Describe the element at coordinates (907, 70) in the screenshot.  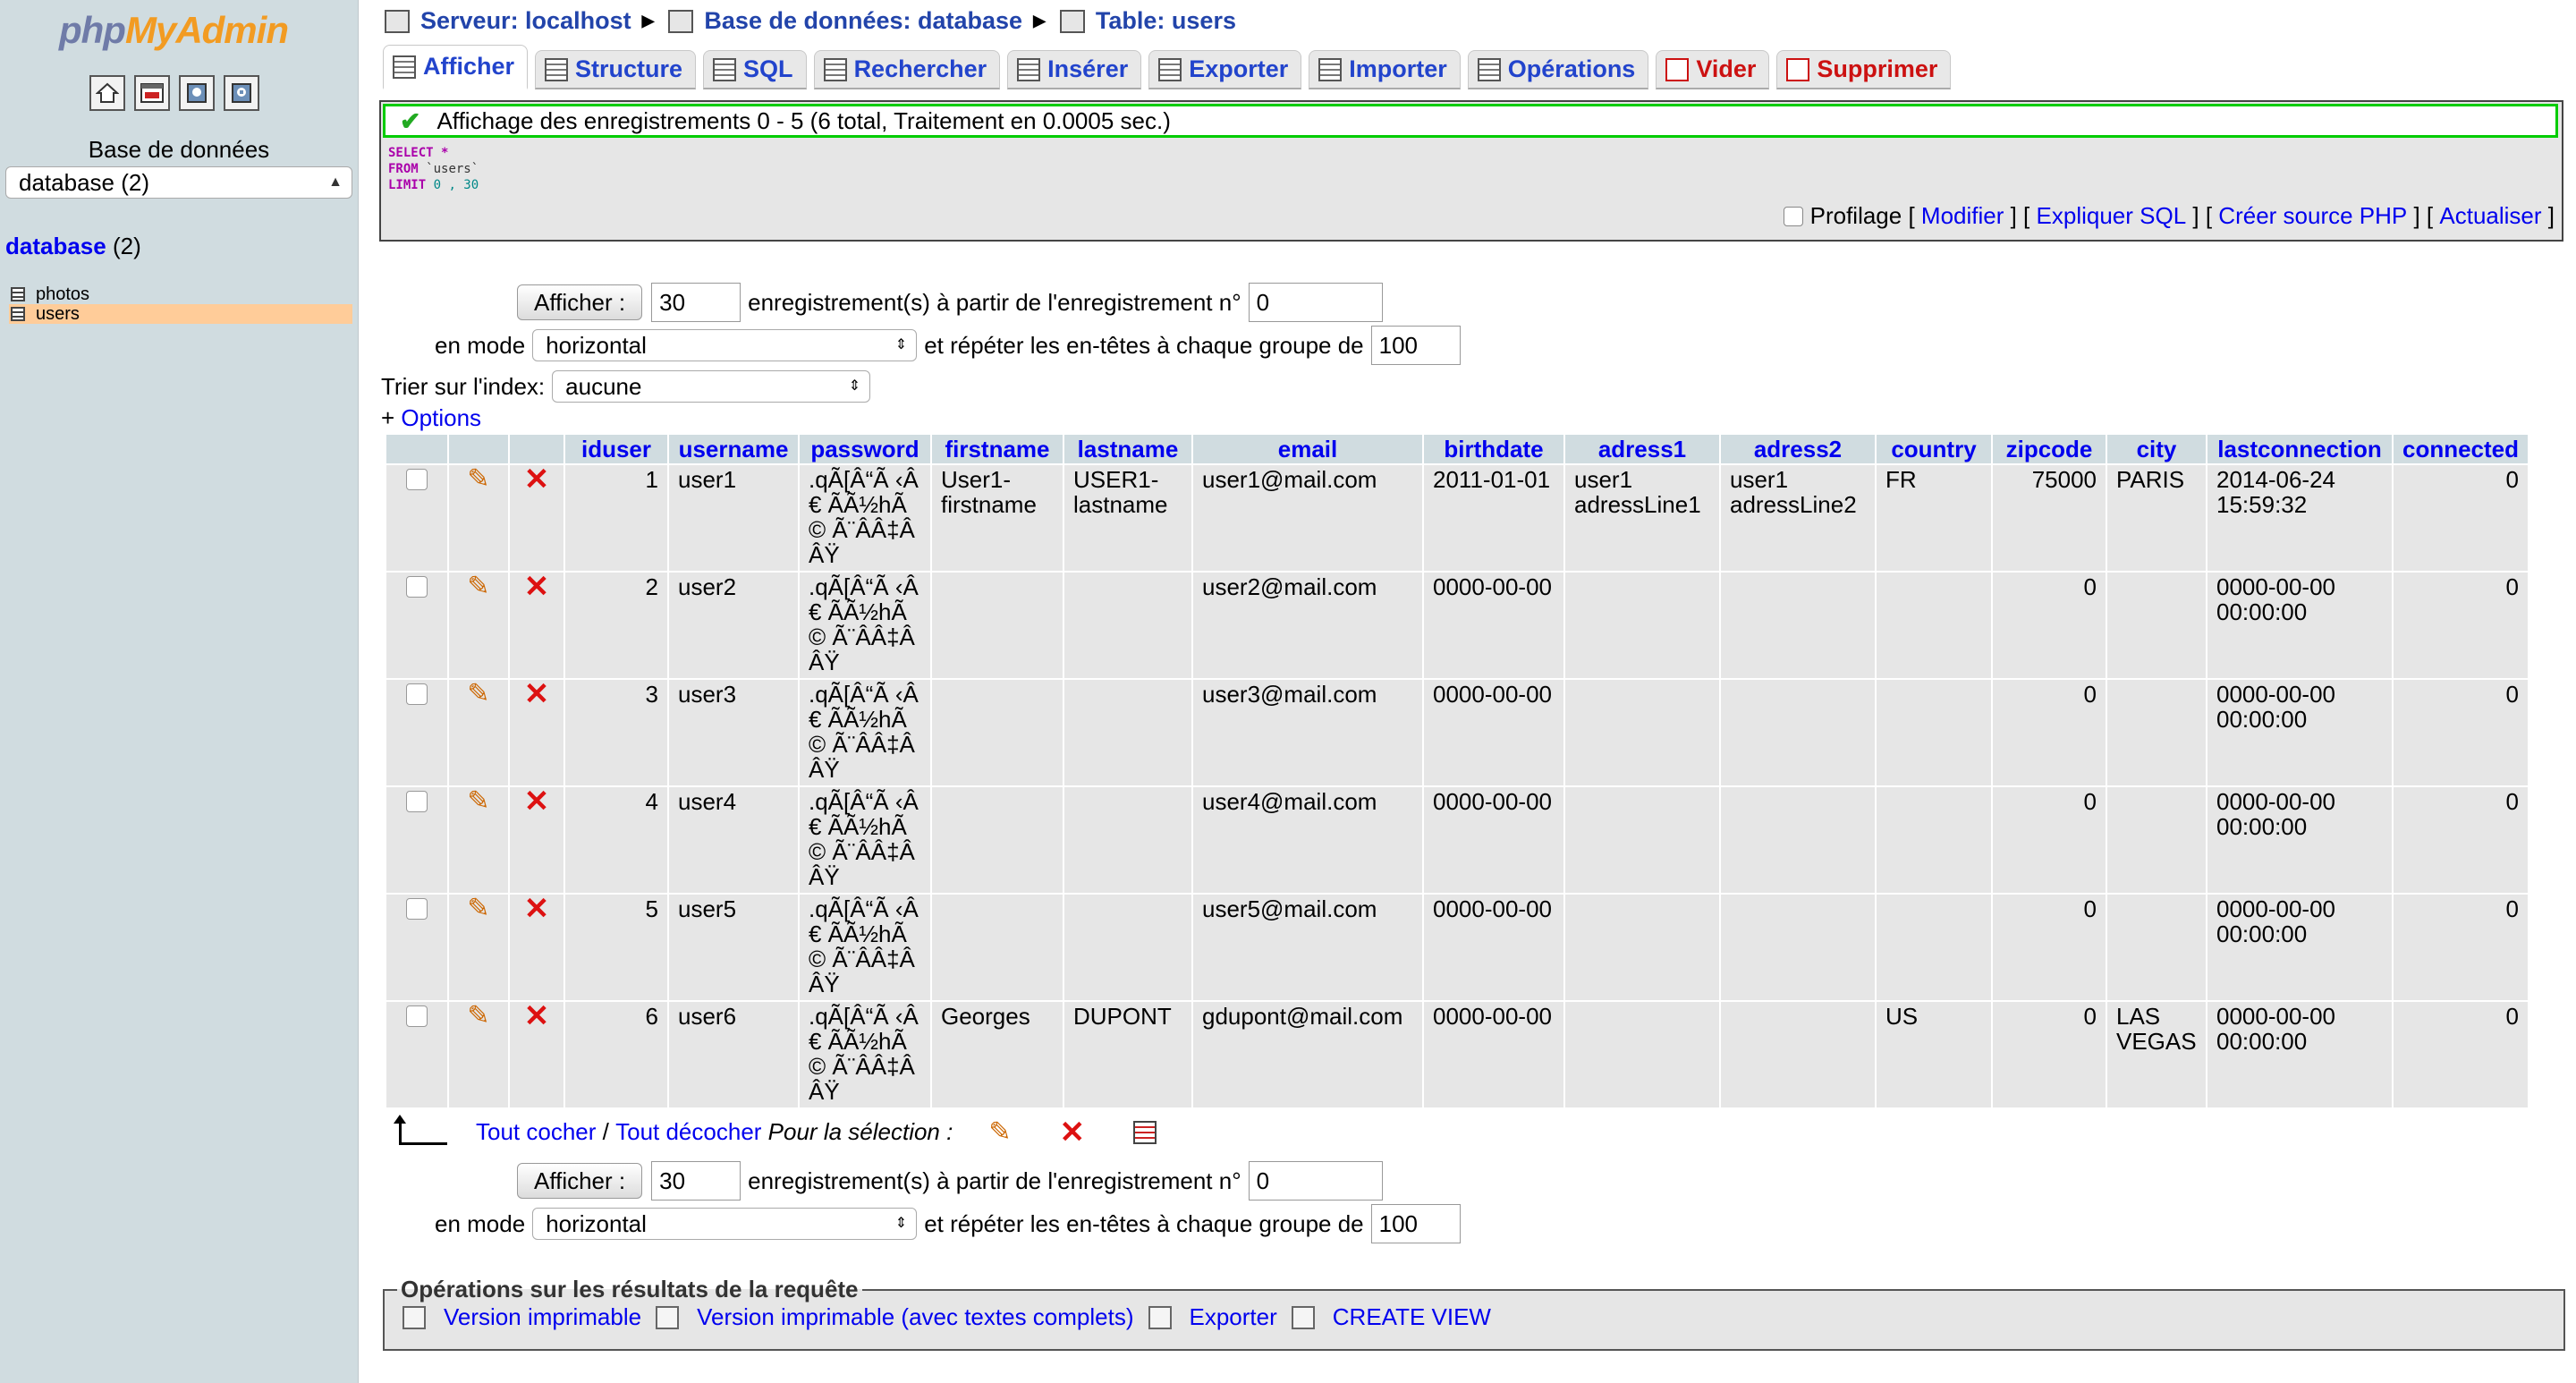
I see `tab-rechercher: Rechercher` at that location.